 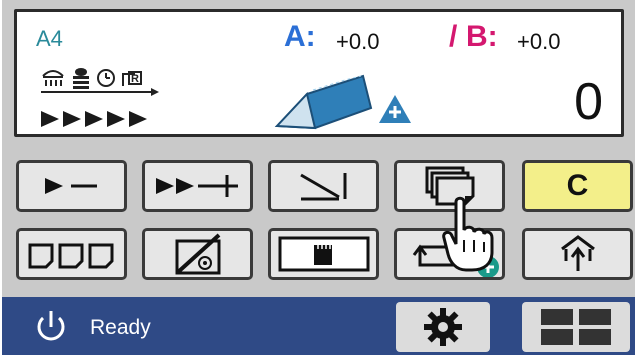 What do you see at coordinates (120, 327) in the screenshot?
I see `status-text: Ready` at bounding box center [120, 327].